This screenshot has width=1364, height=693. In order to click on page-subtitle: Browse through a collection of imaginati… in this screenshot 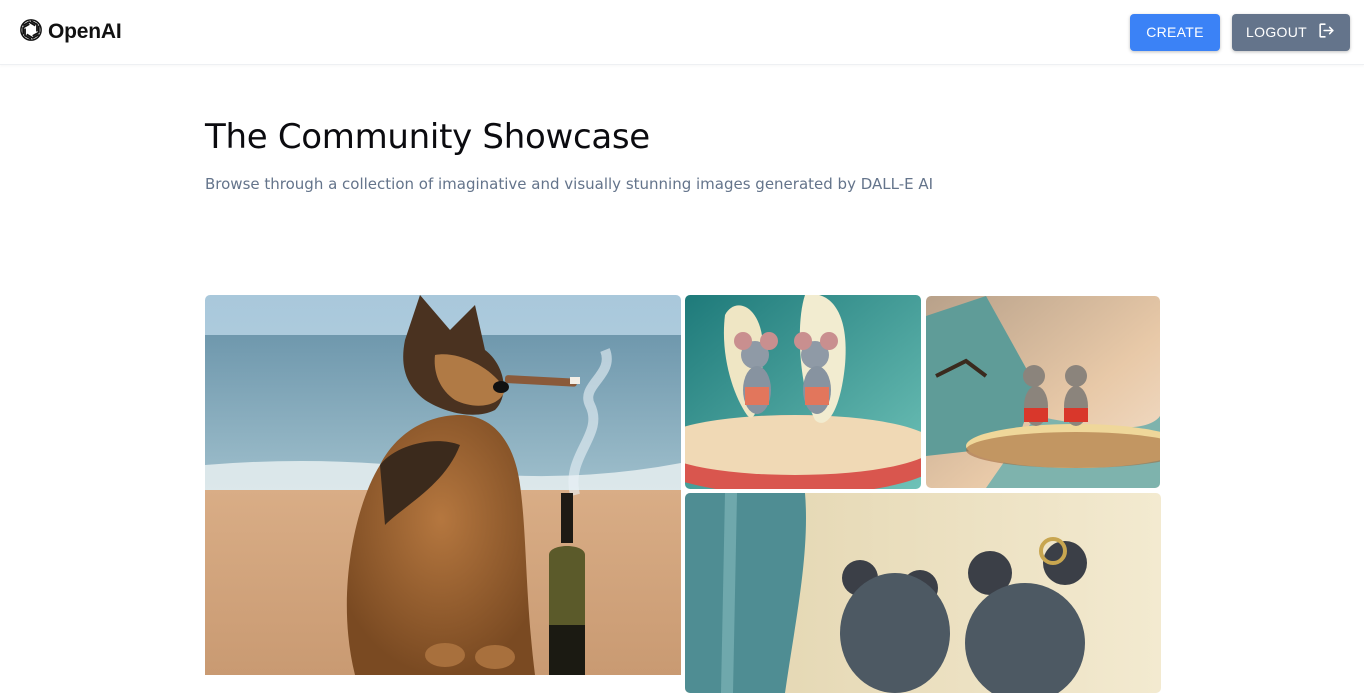, I will do `click(569, 184)`.